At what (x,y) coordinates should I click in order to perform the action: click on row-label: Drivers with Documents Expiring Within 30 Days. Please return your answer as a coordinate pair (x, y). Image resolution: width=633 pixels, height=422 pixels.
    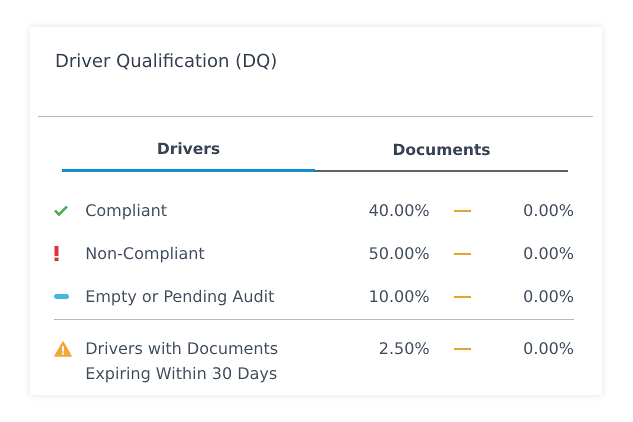
    Looking at the image, I should click on (182, 361).